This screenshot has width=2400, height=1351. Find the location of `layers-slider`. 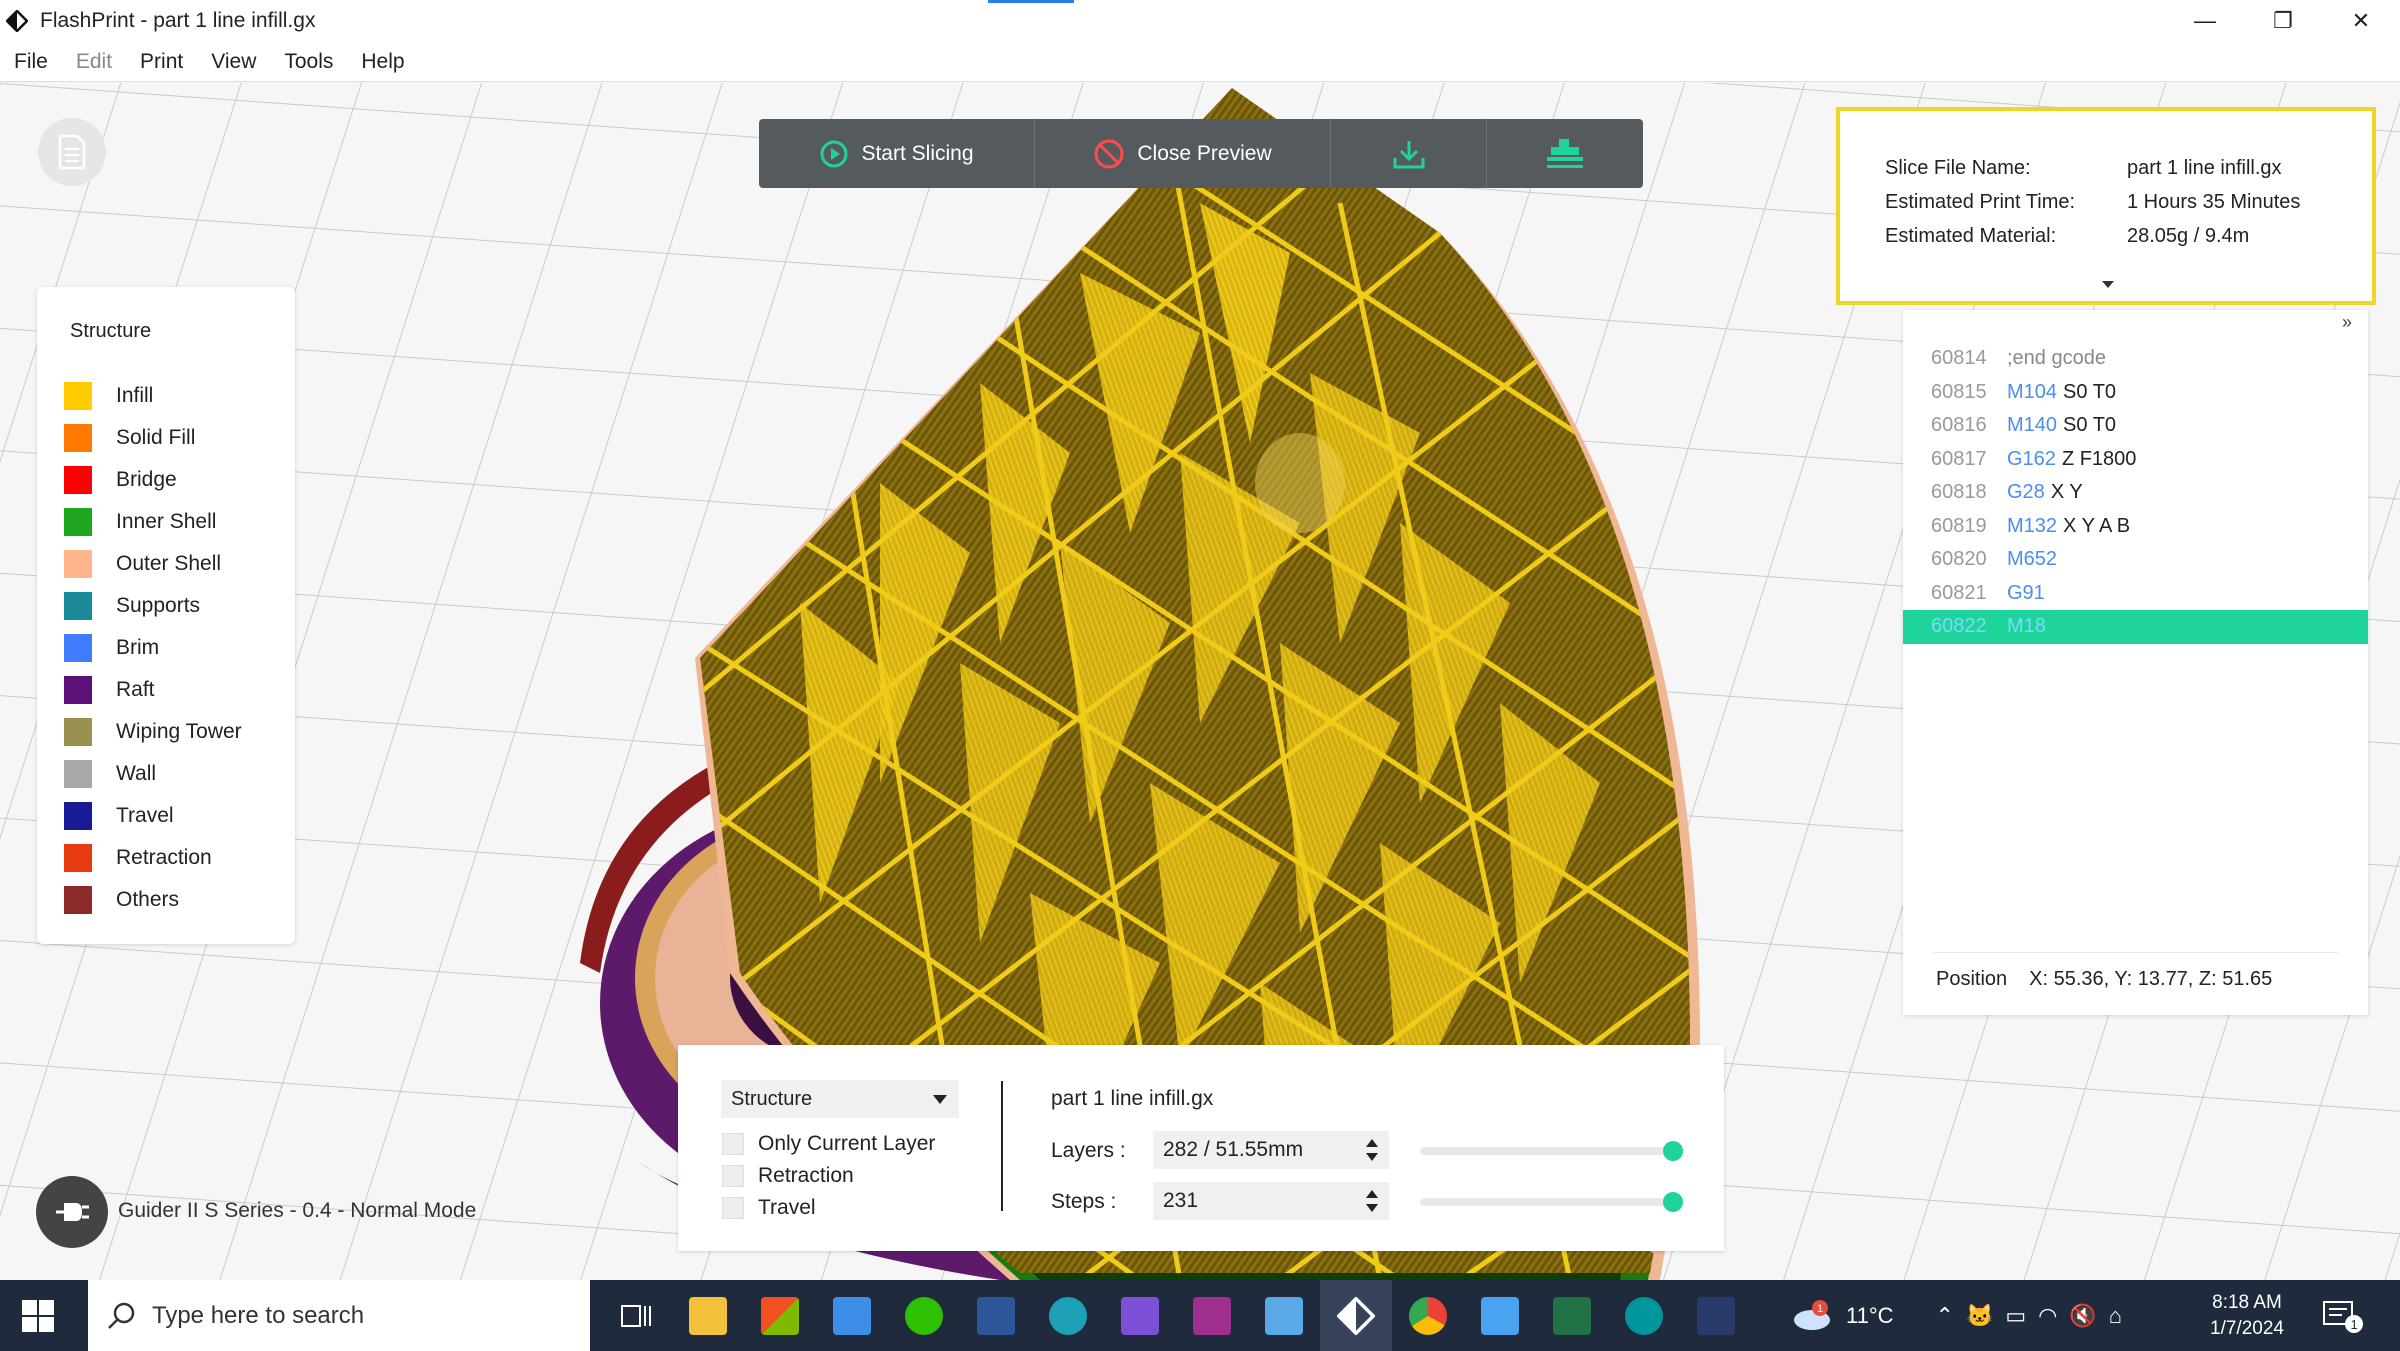

layers-slider is located at coordinates (1551, 1151).